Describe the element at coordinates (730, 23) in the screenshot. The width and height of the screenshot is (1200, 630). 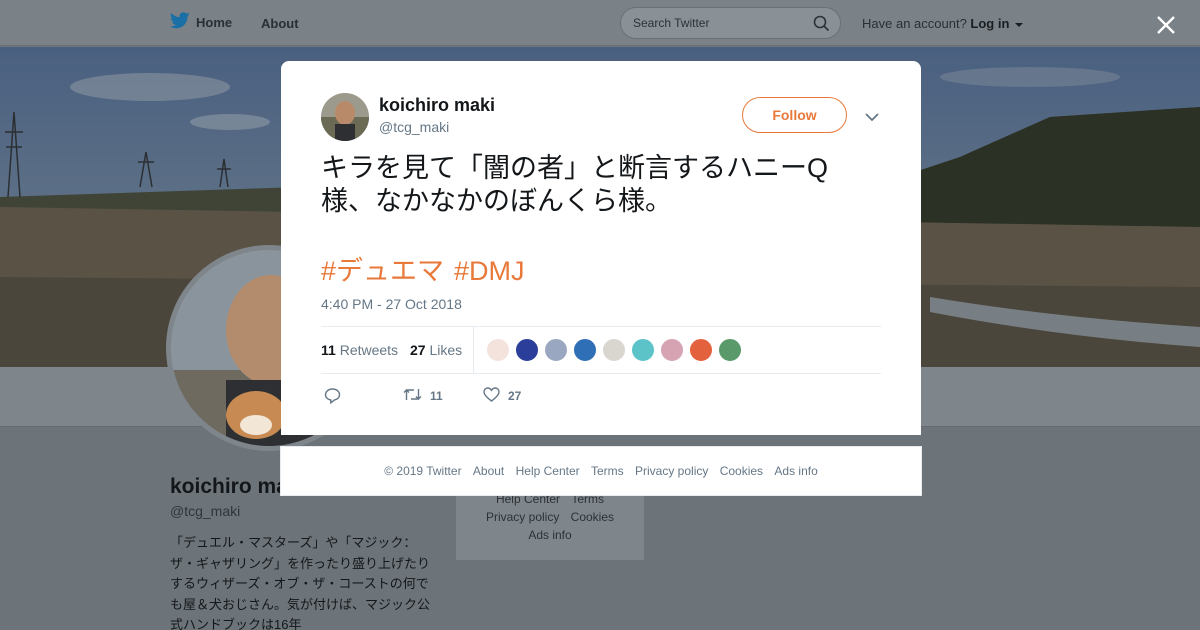
I see `search-input: Search Twitter` at that location.